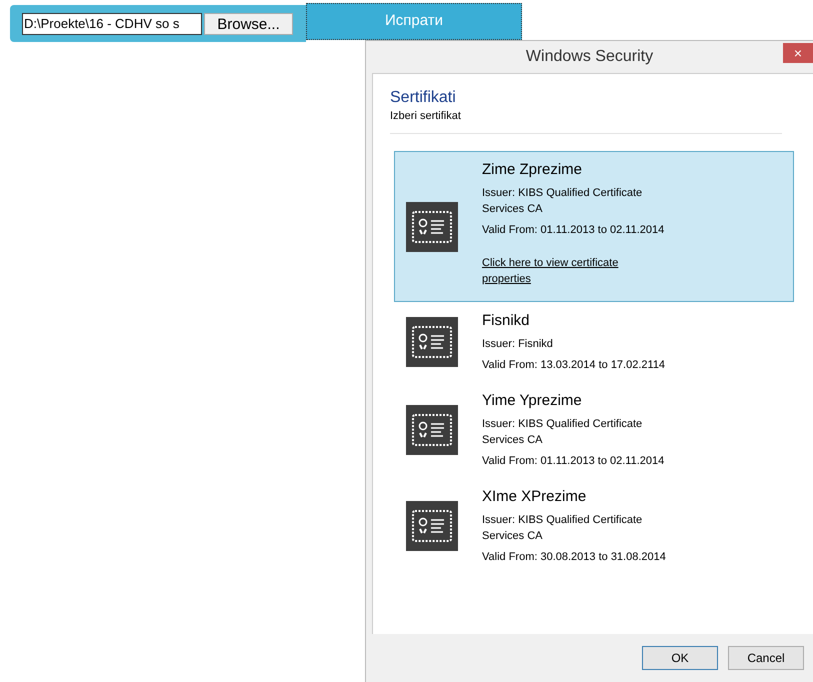 Image resolution: width=813 pixels, height=682 pixels. I want to click on certificate-item: Yime Yprezime Issuer: KIBS Qualified Certificate Services CA Valid From: 01.11.2013 to 02.11.2014, so click(594, 430).